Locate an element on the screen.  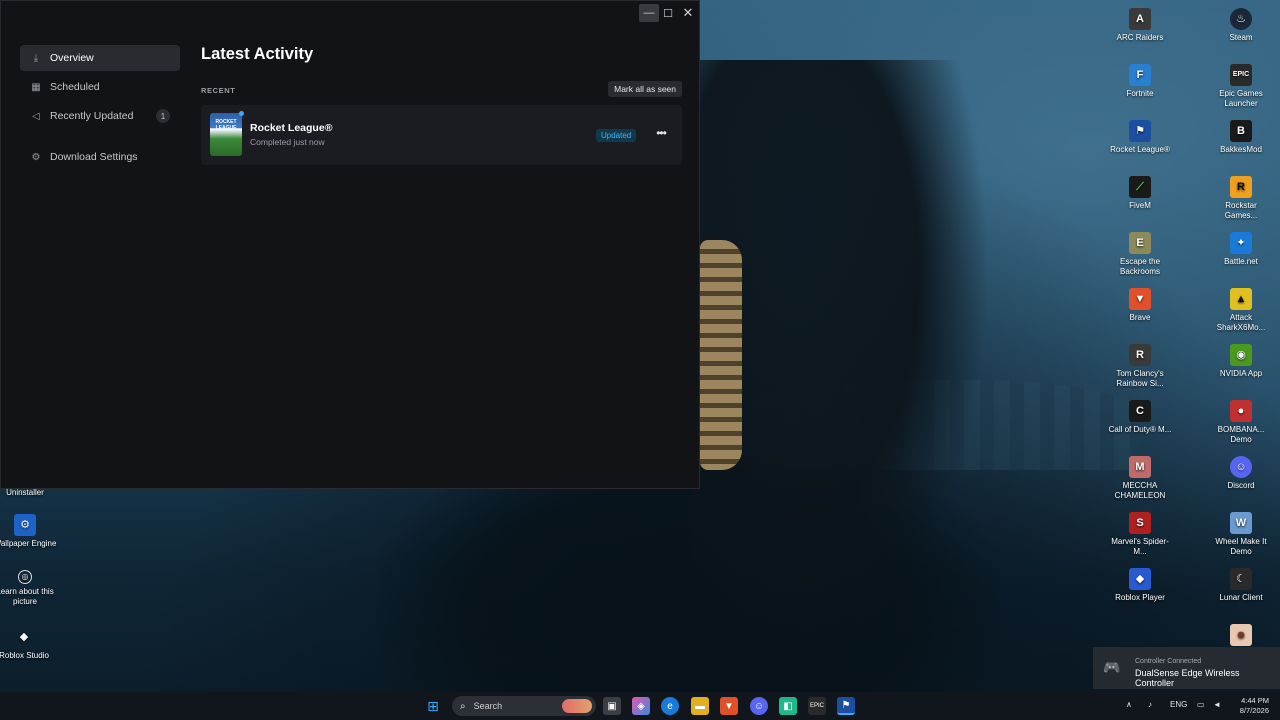
camera-icon: ◎ is located at coordinates (25, 577).